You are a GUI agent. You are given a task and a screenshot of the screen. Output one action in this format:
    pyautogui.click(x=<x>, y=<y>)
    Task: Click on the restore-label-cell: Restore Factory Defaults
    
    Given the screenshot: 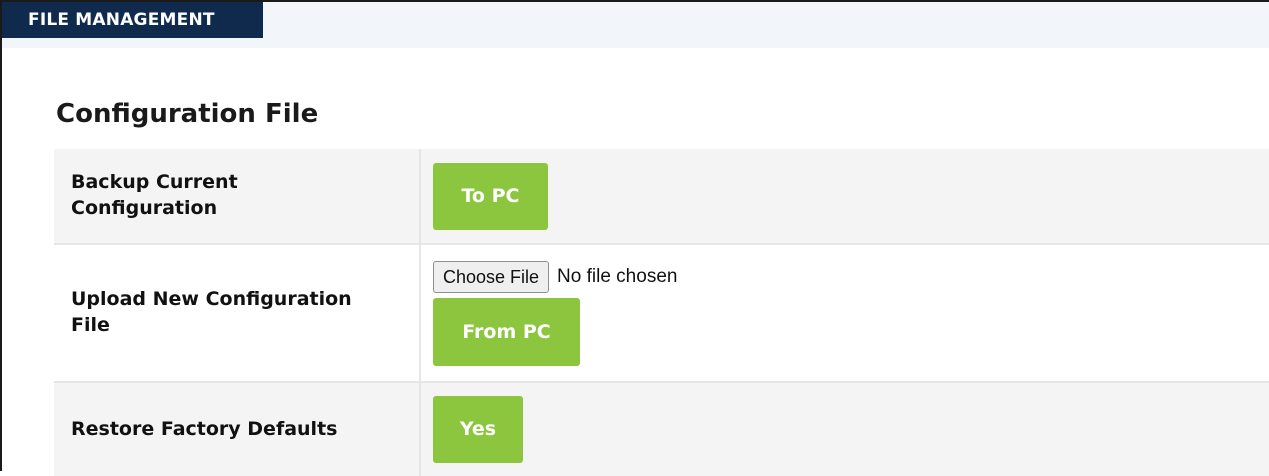 What is the action you would take?
    pyautogui.click(x=237, y=428)
    